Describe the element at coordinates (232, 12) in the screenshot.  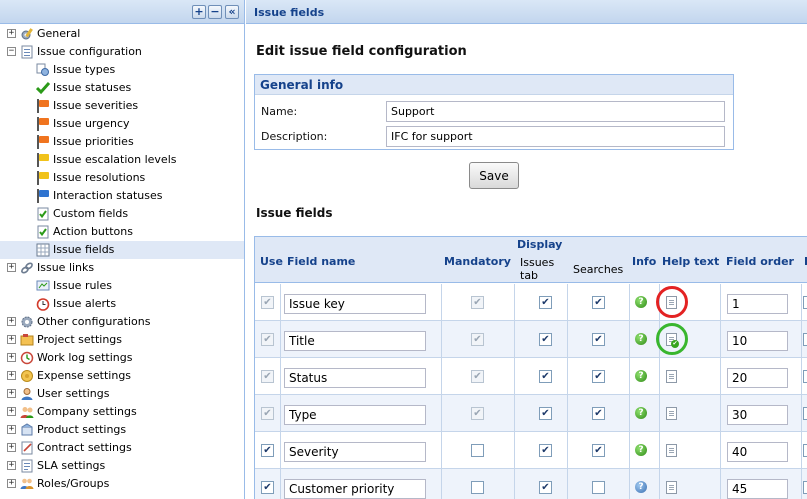
I see `hide-panel-button: «` at that location.